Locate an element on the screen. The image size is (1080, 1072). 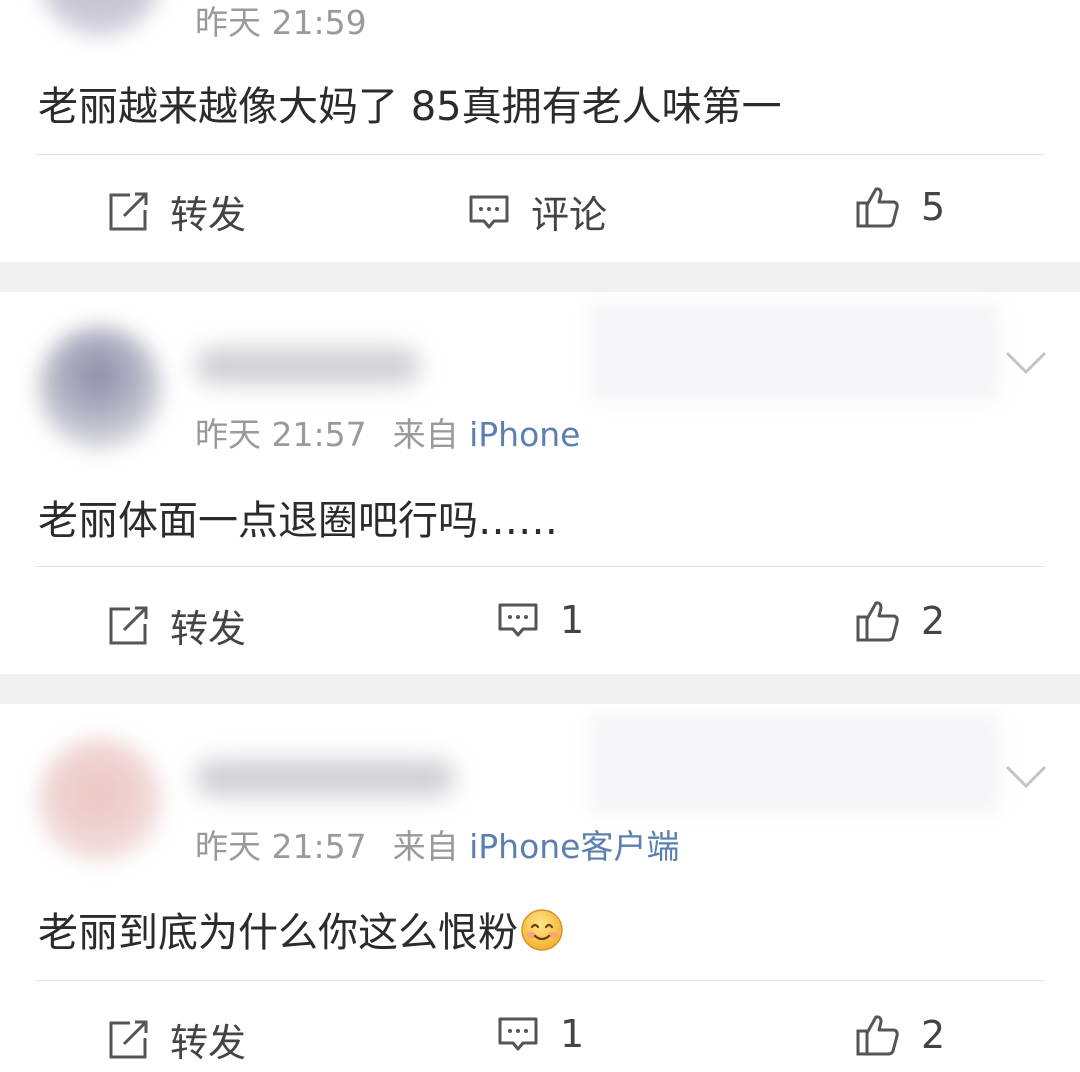
post-meta: 昨天 21:57 来自 iPhone客户端 is located at coordinates (437, 844).